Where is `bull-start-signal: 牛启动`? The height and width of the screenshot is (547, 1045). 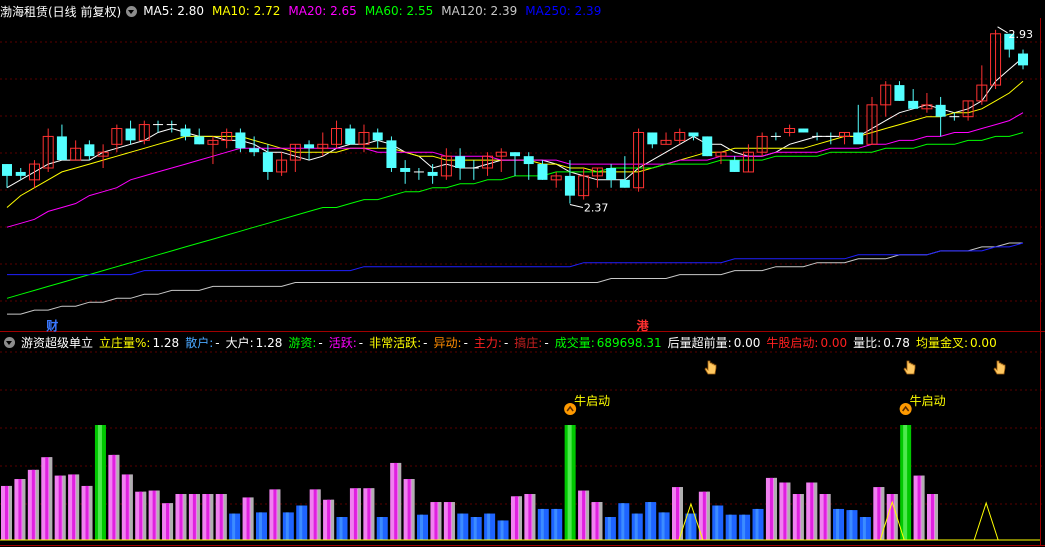 bull-start-signal: 牛启动 is located at coordinates (587, 404).